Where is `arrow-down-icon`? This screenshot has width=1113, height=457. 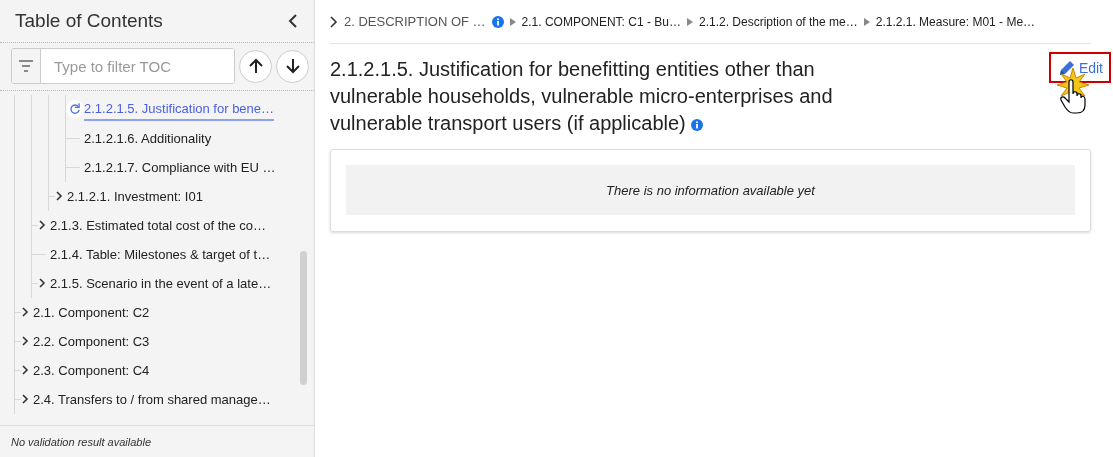 arrow-down-icon is located at coordinates (292, 66).